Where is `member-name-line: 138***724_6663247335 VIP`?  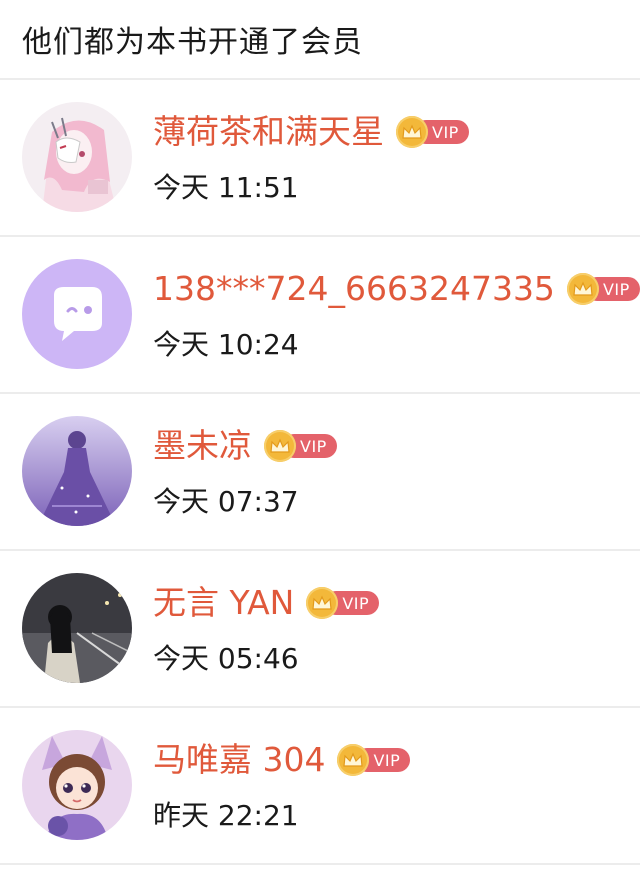
member-name-line: 138***724_6663247335 VIP is located at coordinates (396, 289).